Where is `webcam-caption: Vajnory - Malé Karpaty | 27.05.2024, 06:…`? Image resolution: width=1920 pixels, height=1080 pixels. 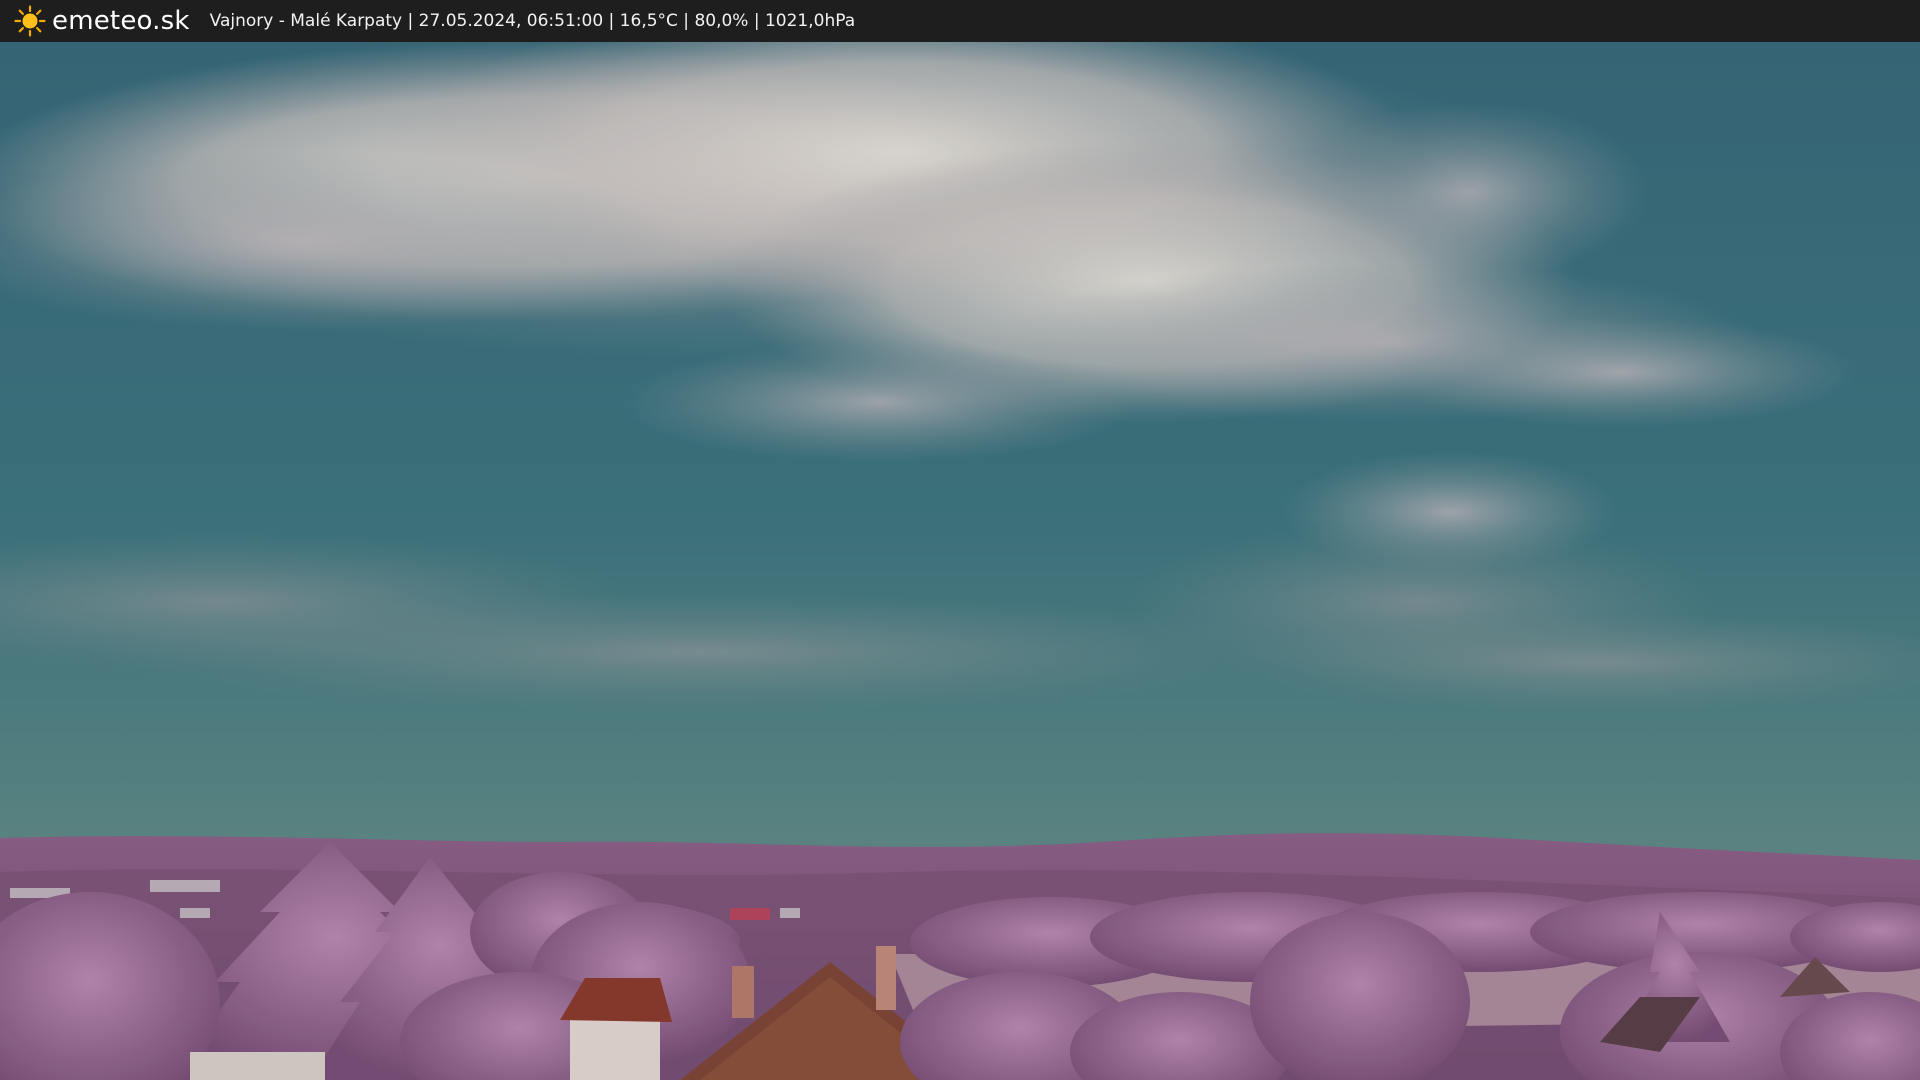 webcam-caption: Vajnory - Malé Karpaty | 27.05.2024, 06:… is located at coordinates (532, 21).